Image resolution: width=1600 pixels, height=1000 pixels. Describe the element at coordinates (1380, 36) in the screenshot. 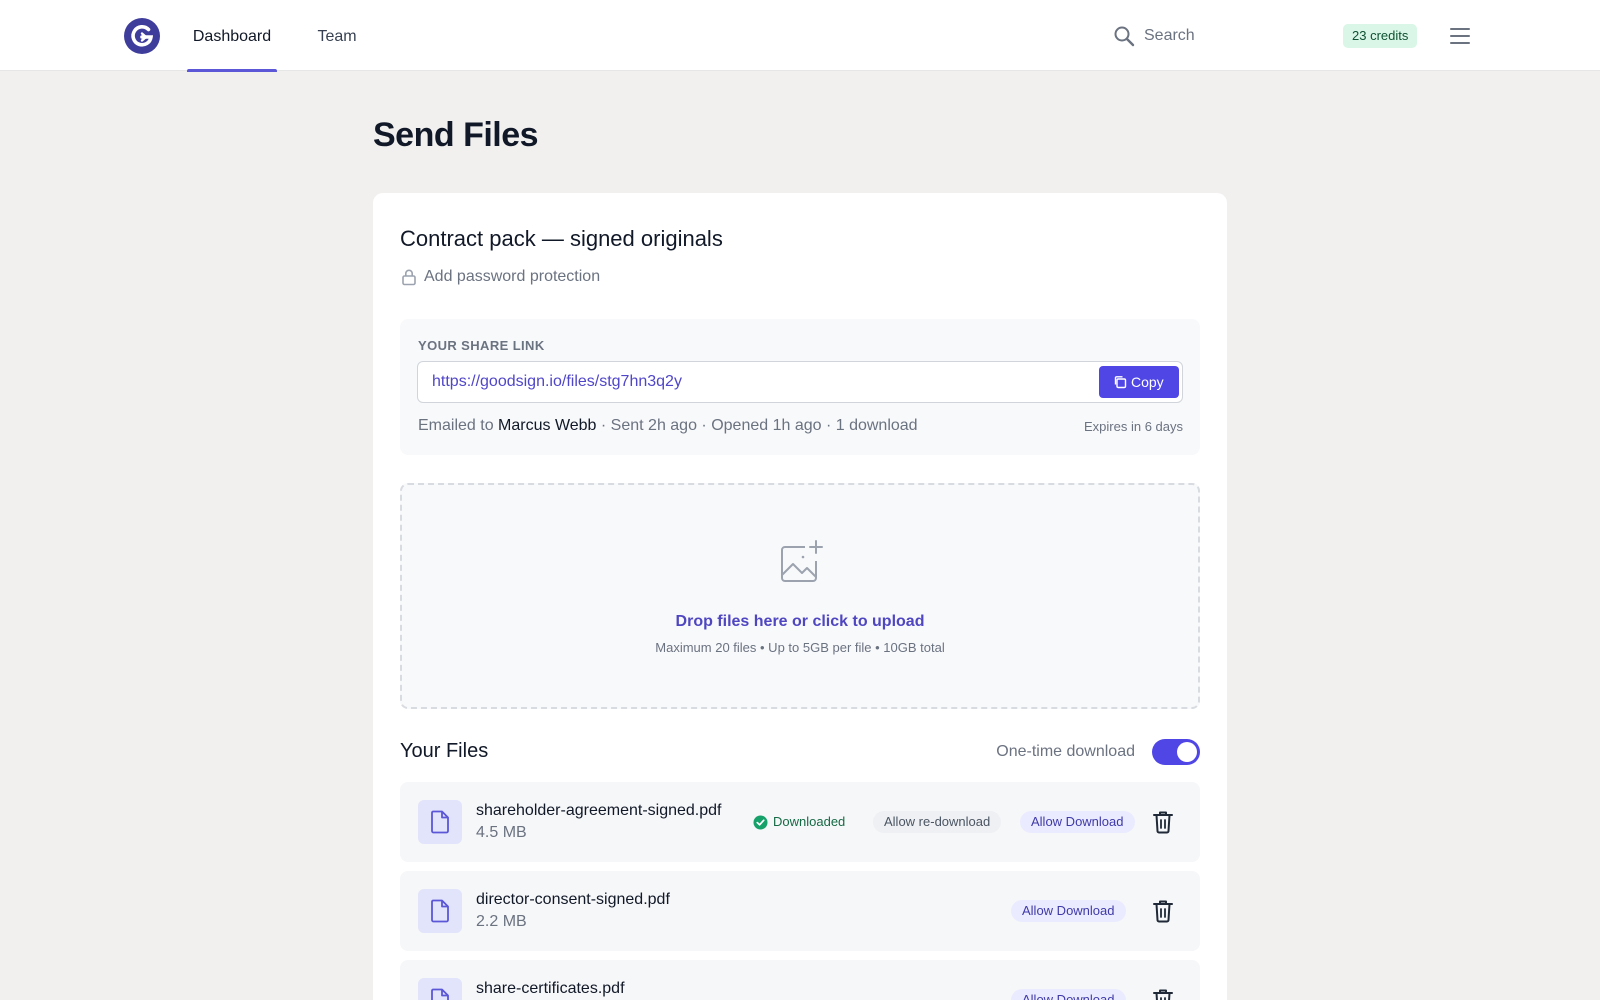

I see `credits-badge: 23 credits` at that location.